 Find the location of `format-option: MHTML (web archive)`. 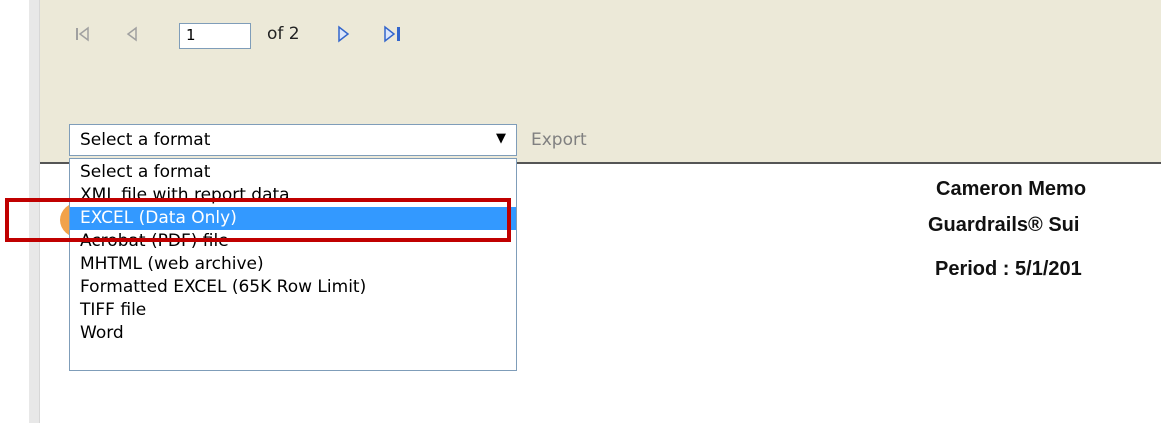

format-option: MHTML (web archive) is located at coordinates (293, 264).